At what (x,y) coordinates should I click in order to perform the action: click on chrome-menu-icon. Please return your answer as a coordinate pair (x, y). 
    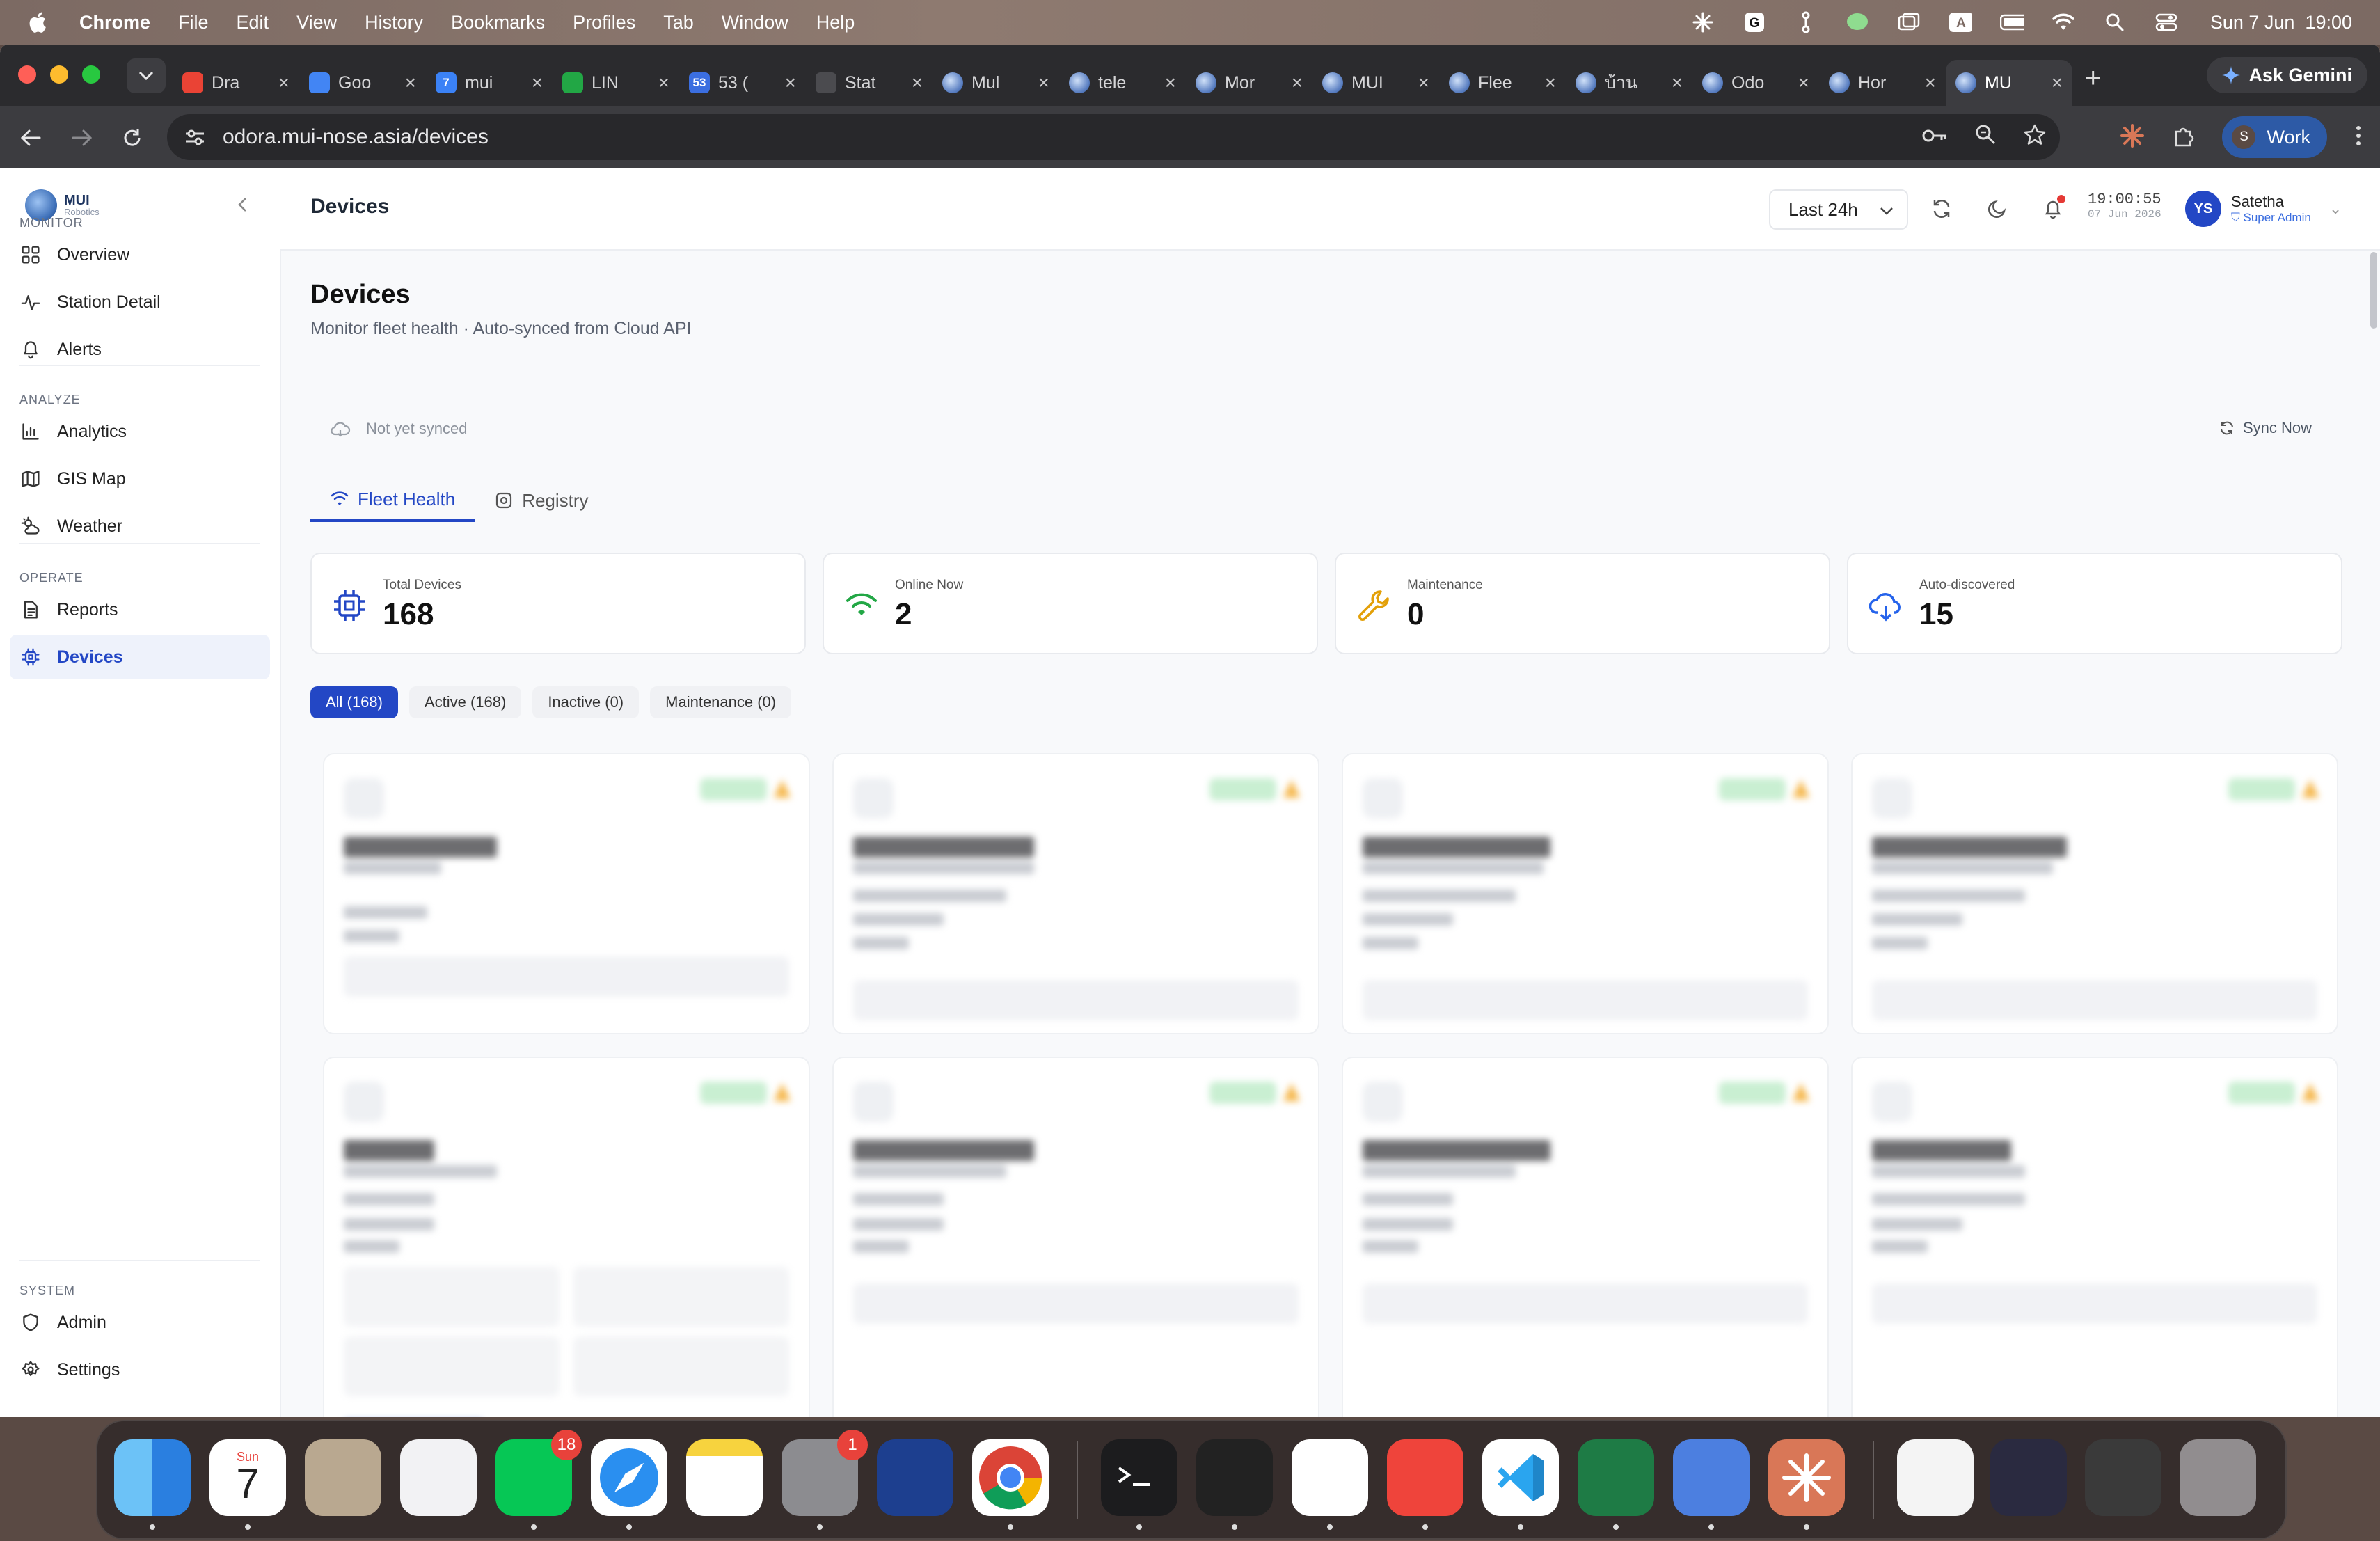
    Looking at the image, I should click on (2358, 137).